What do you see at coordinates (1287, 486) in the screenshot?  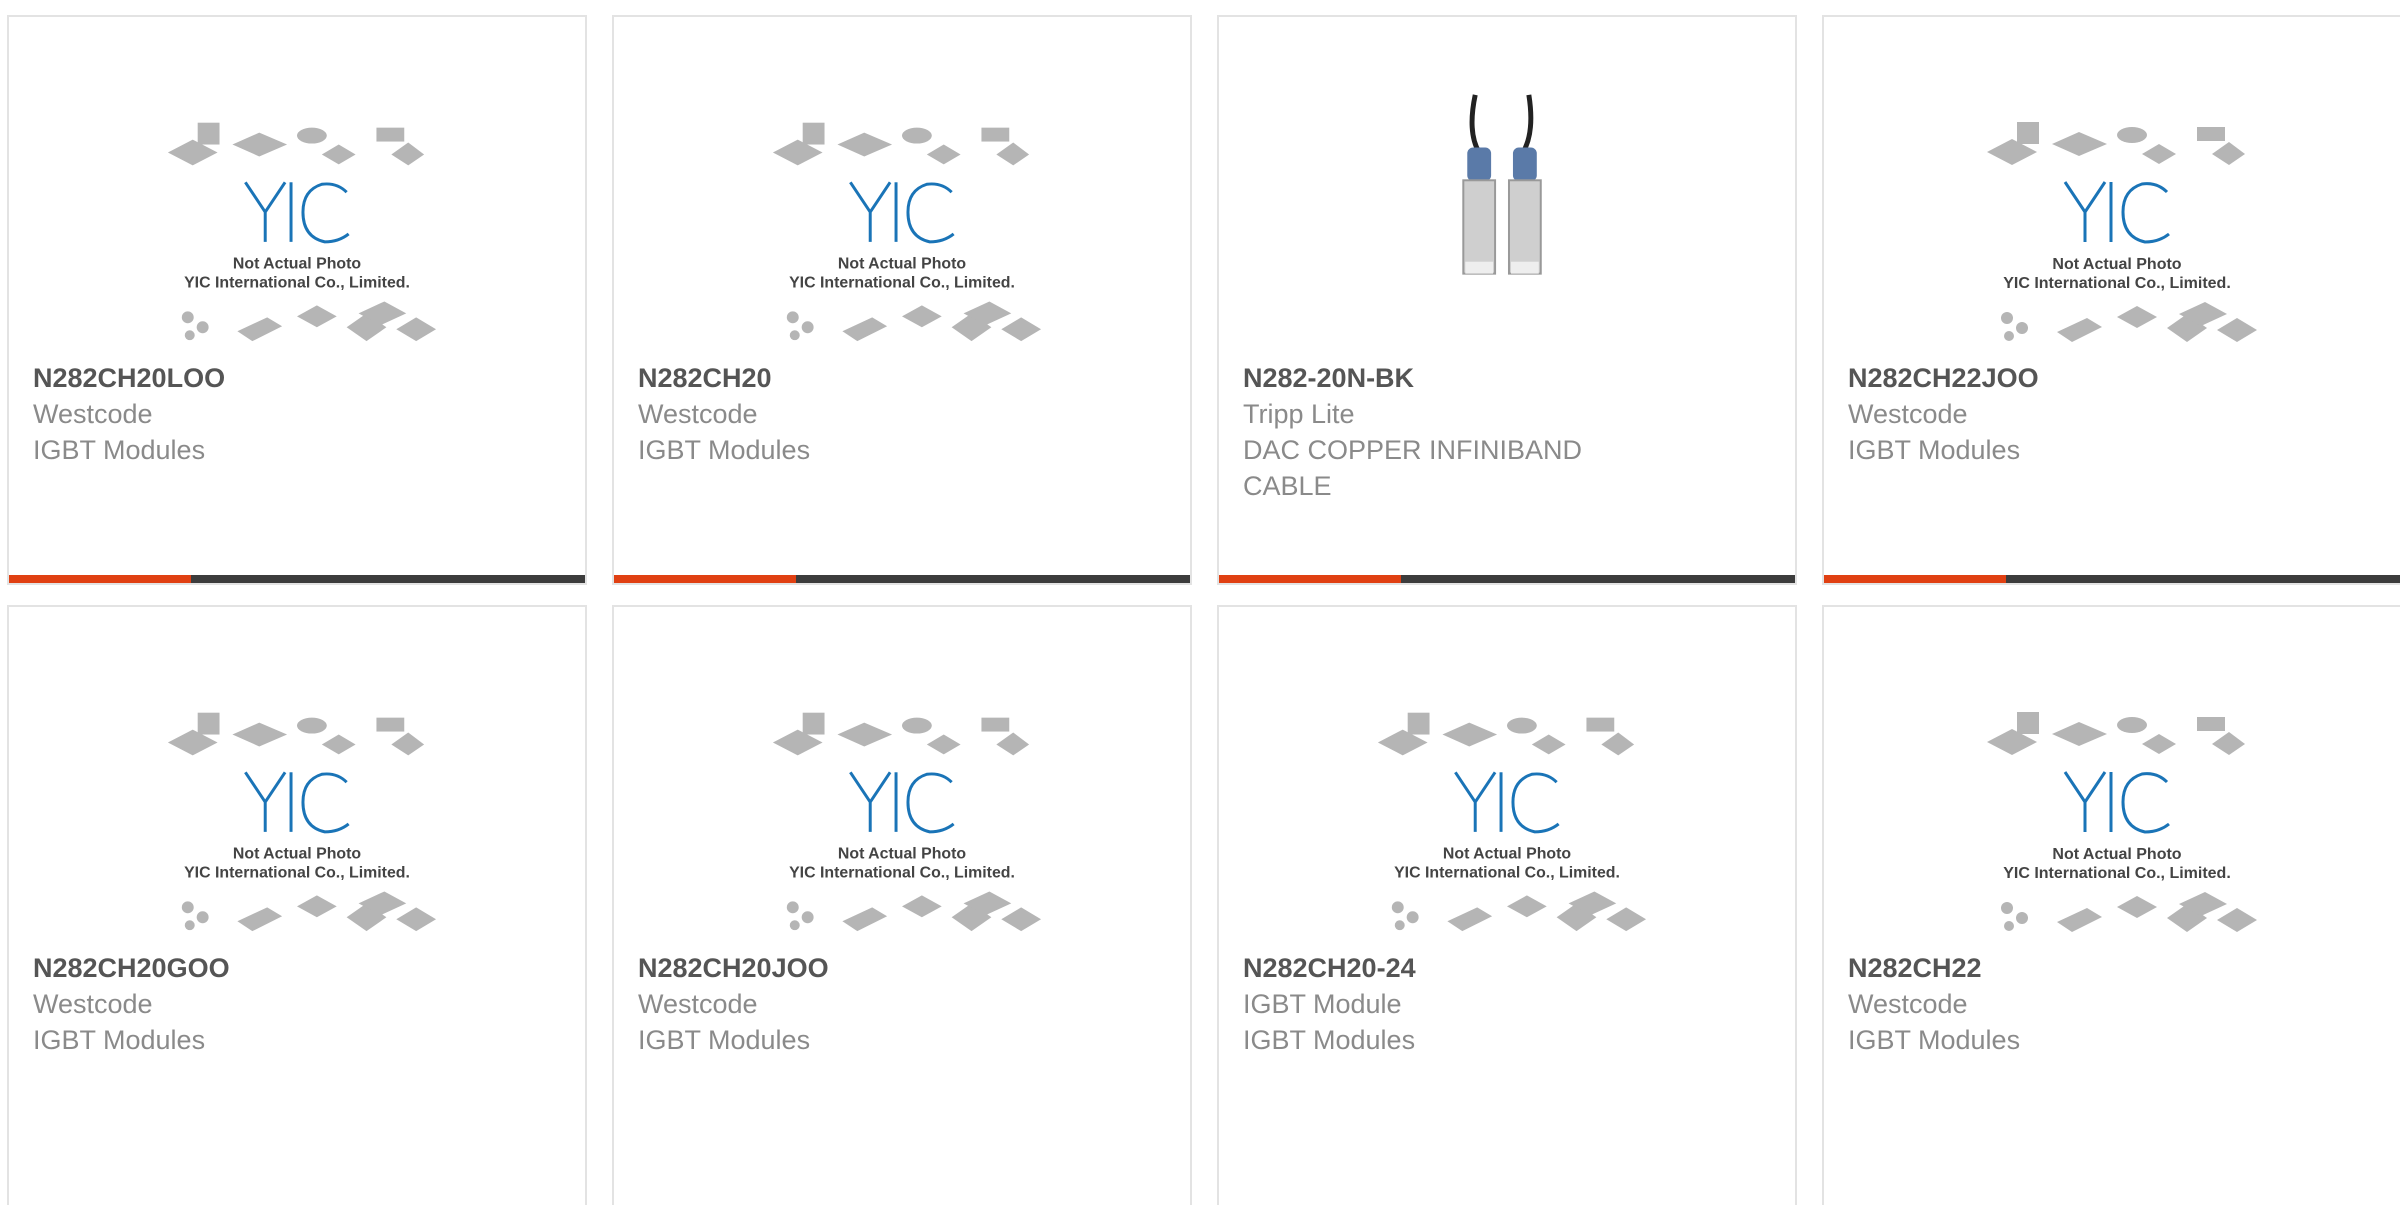 I see `description-continued: CABLE` at bounding box center [1287, 486].